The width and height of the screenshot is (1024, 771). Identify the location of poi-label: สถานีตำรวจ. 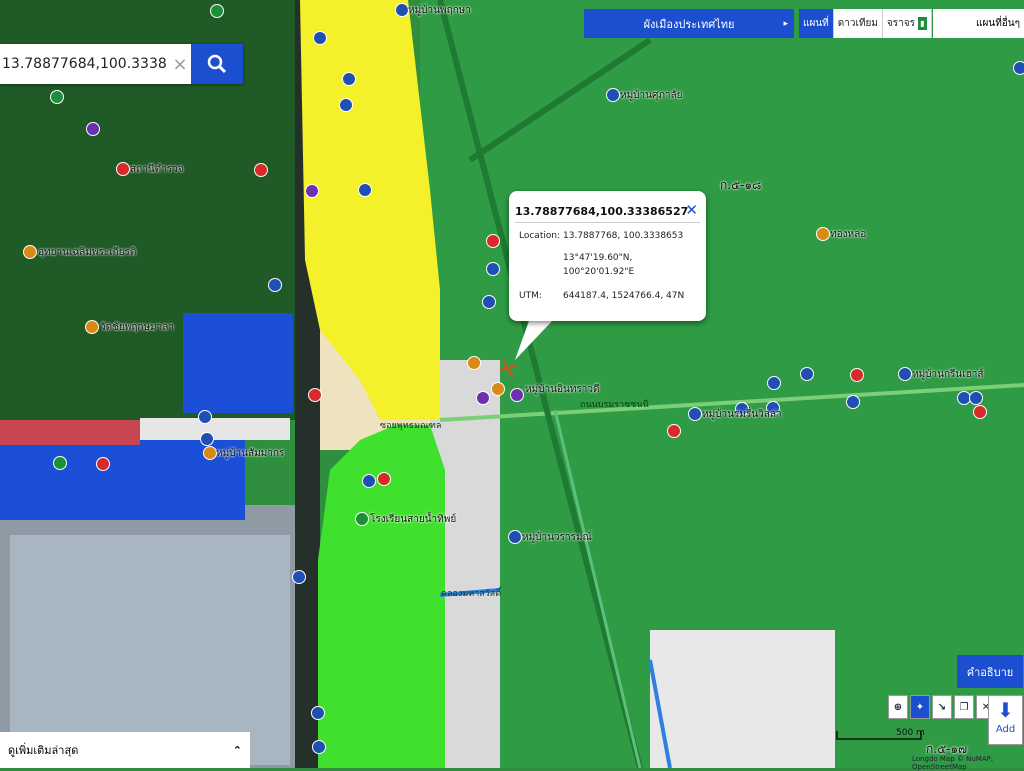
(157, 169).